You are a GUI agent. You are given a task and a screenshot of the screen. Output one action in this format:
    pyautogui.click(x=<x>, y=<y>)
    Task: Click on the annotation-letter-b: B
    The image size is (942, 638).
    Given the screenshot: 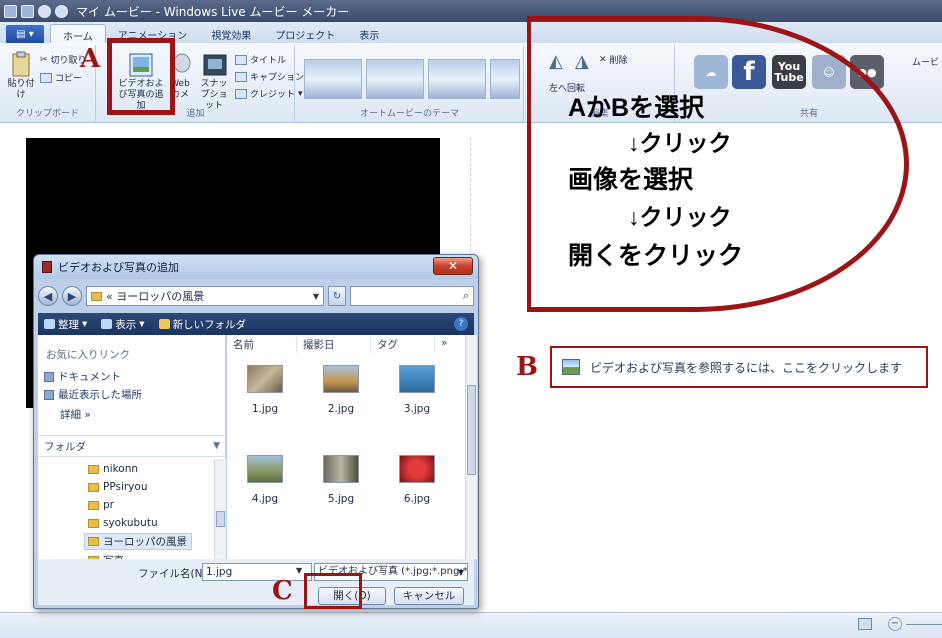 What is the action you would take?
    pyautogui.click(x=527, y=367)
    